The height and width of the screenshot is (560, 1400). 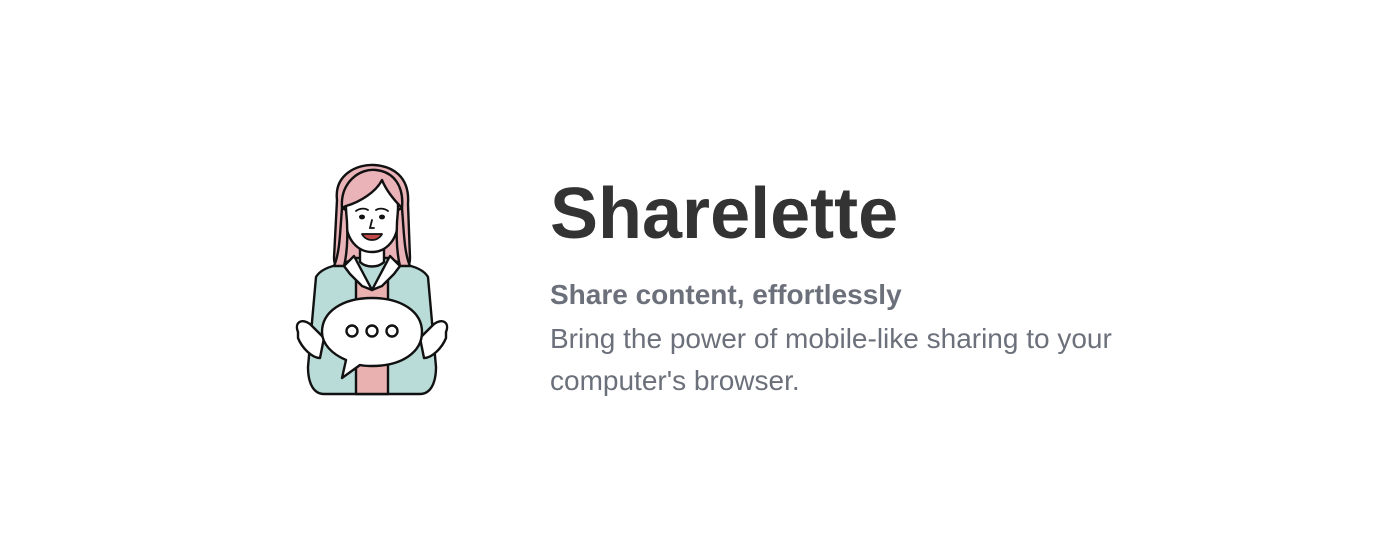 I want to click on woman-holding-speech-bubble-icon, so click(x=372, y=280).